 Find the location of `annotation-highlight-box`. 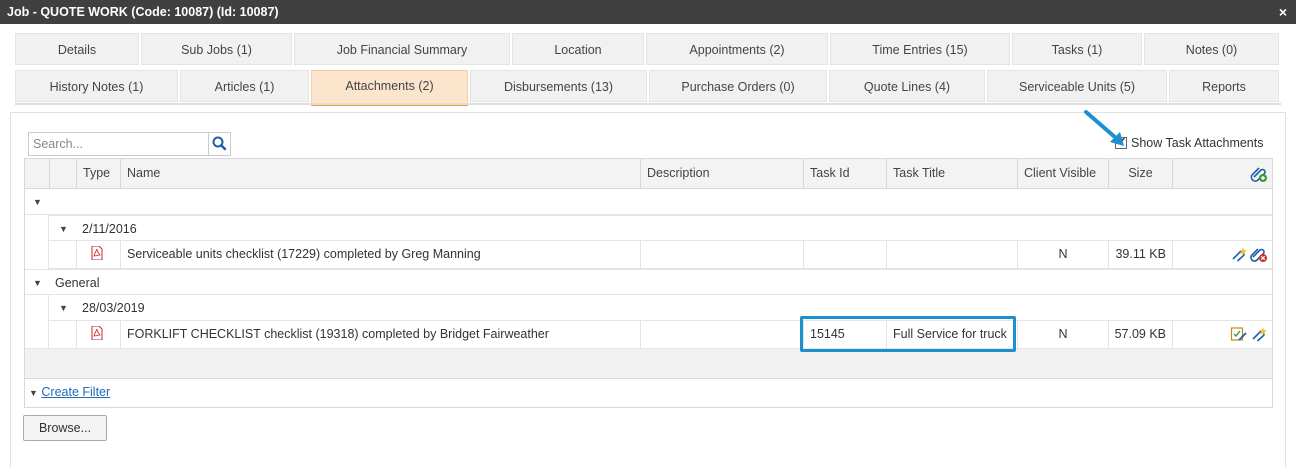

annotation-highlight-box is located at coordinates (908, 334).